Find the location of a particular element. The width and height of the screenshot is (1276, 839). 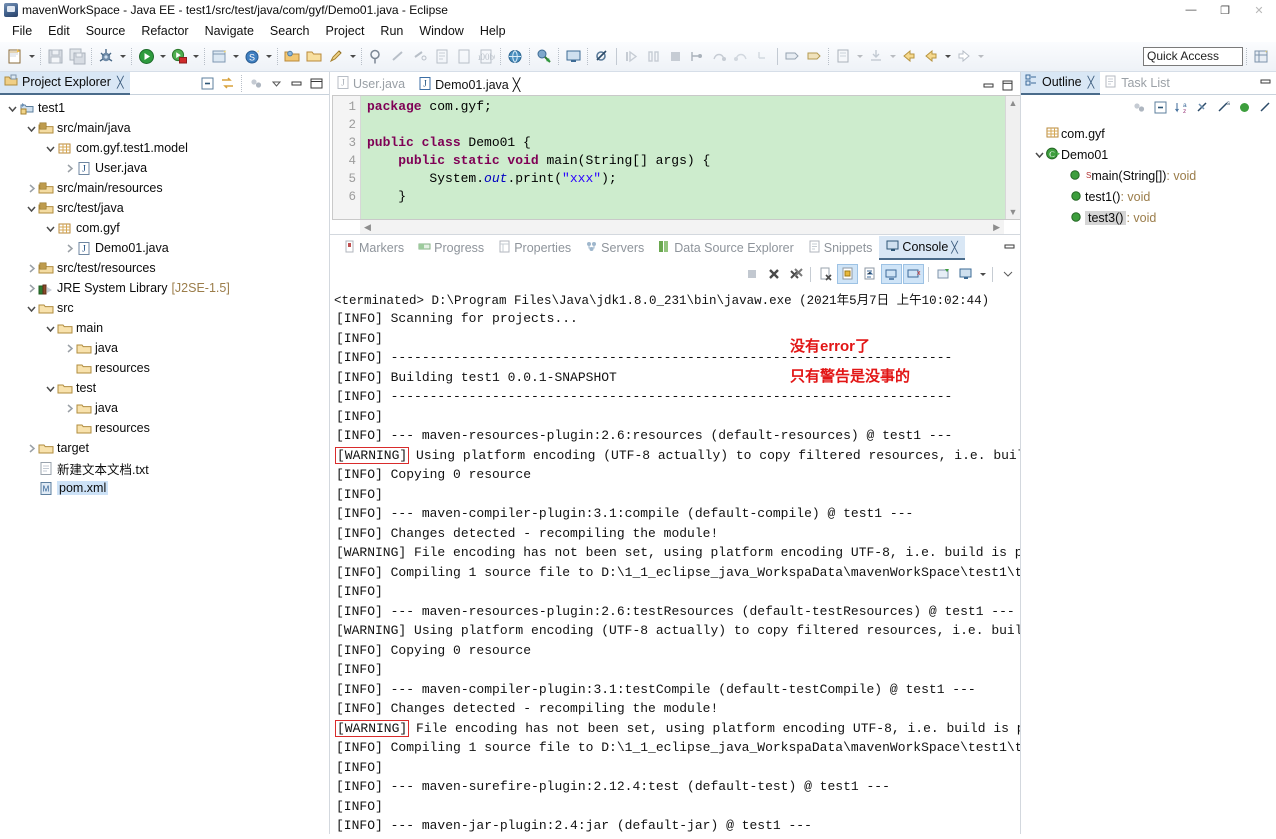

show-console-on-output-icon is located at coordinates (891, 274).